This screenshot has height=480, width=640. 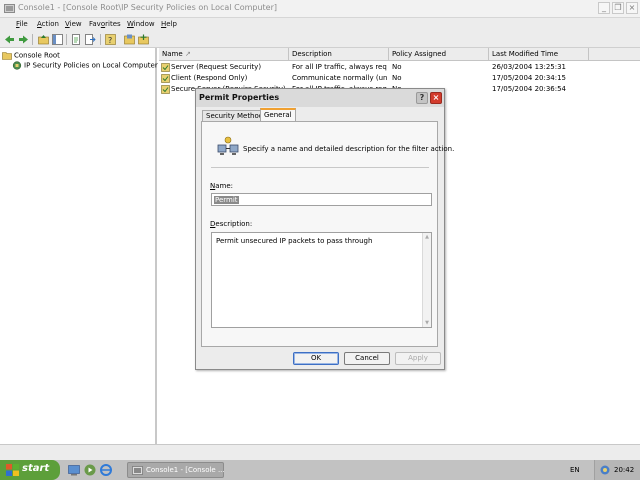 What do you see at coordinates (36, 468) in the screenshot?
I see `start-label: start` at bounding box center [36, 468].